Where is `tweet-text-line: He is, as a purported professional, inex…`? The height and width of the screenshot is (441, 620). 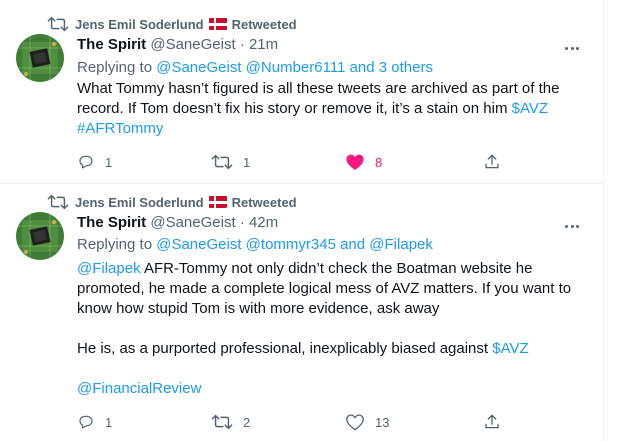 tweet-text-line: He is, as a purported professional, inex… is located at coordinates (332, 349).